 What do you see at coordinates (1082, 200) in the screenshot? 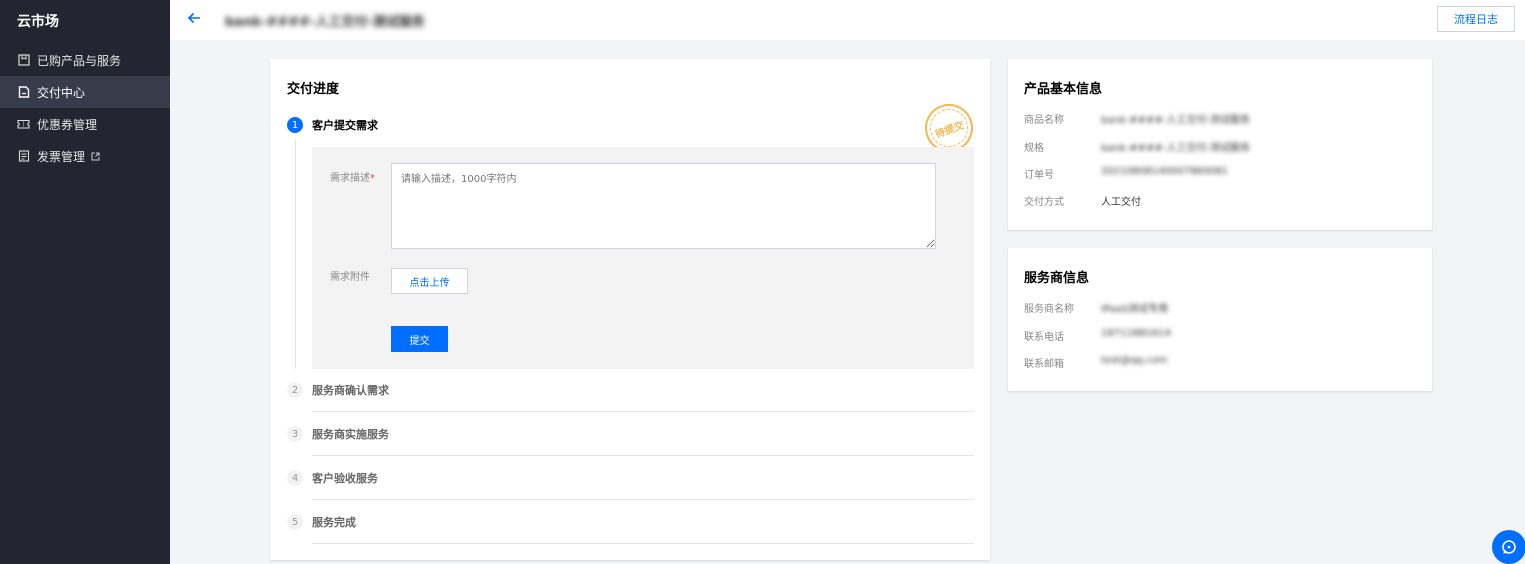
I see `info-row-delivery-method: 交付方式 人工交付` at bounding box center [1082, 200].